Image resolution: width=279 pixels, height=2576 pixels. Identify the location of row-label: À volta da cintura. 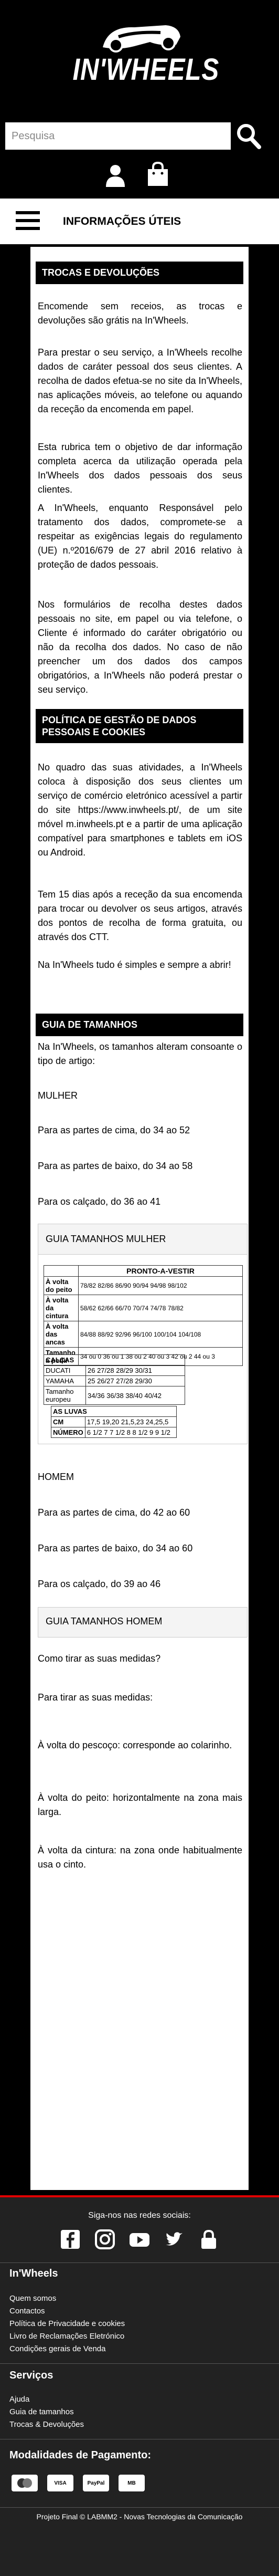
(61, 1308).